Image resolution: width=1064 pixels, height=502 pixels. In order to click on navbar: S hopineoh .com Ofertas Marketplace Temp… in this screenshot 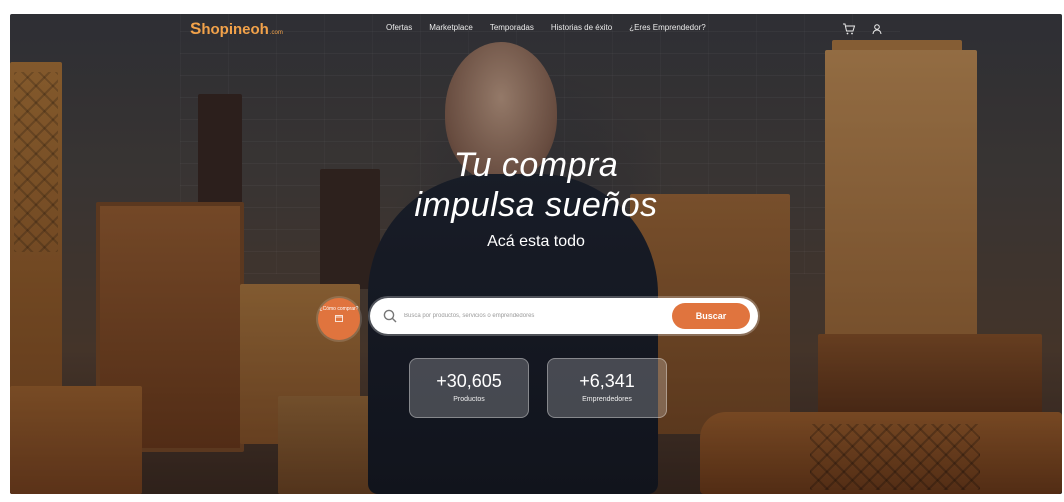, I will do `click(536, 29)`.